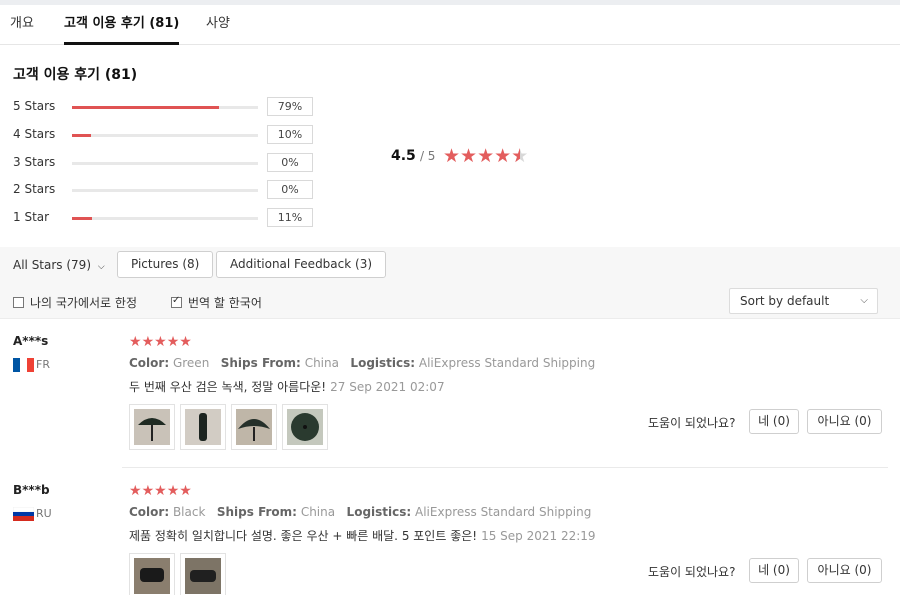 The image size is (900, 595). What do you see at coordinates (75, 75) in the screenshot?
I see `reviews-title: 고객 이용 후기 (81)` at bounding box center [75, 75].